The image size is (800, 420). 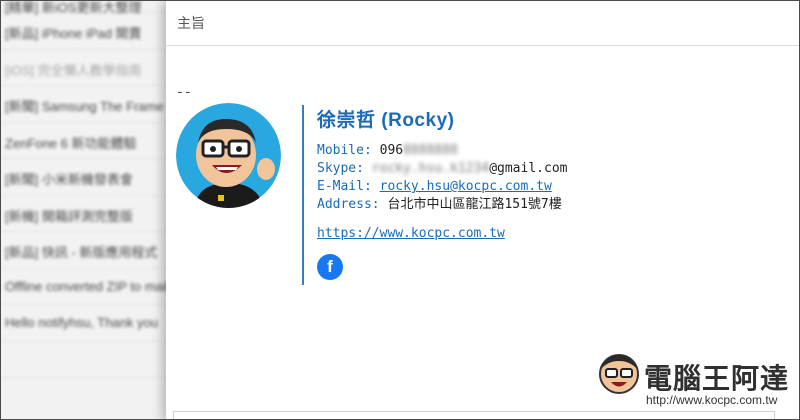 I want to click on email-row: E-Mail: rocky.hsu@kocpc.com.tw, so click(x=537, y=187).